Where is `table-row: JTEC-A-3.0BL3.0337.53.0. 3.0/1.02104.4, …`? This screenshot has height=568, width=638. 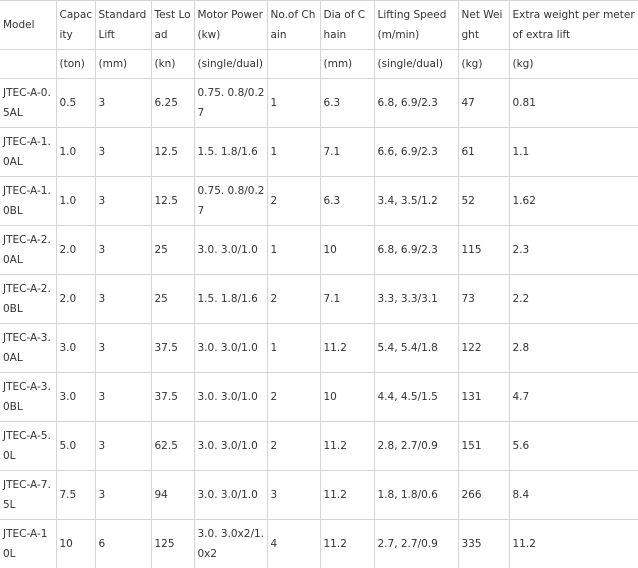 table-row: JTEC-A-3.0BL3.0337.53.0. 3.0/1.02104.4, … is located at coordinates (319, 397).